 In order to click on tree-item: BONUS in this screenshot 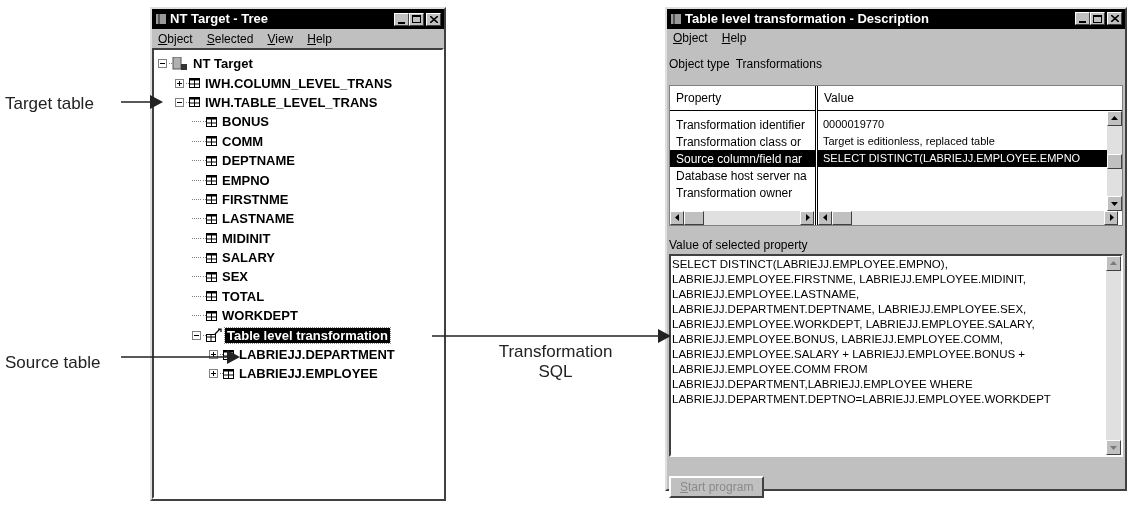, I will do `click(245, 122)`.